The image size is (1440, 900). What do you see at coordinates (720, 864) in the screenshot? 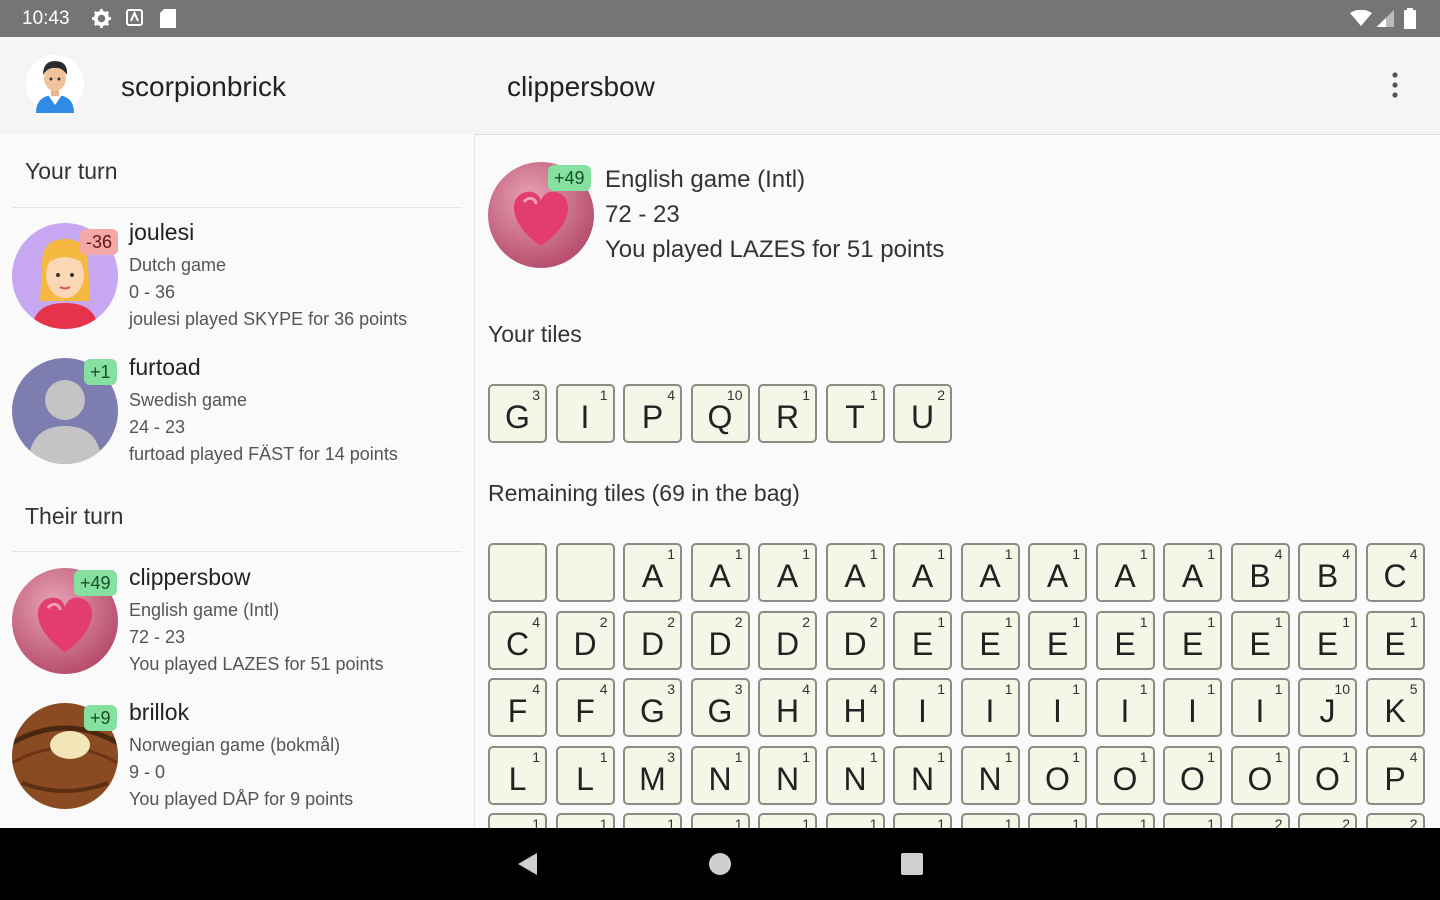
I see `home-icon` at bounding box center [720, 864].